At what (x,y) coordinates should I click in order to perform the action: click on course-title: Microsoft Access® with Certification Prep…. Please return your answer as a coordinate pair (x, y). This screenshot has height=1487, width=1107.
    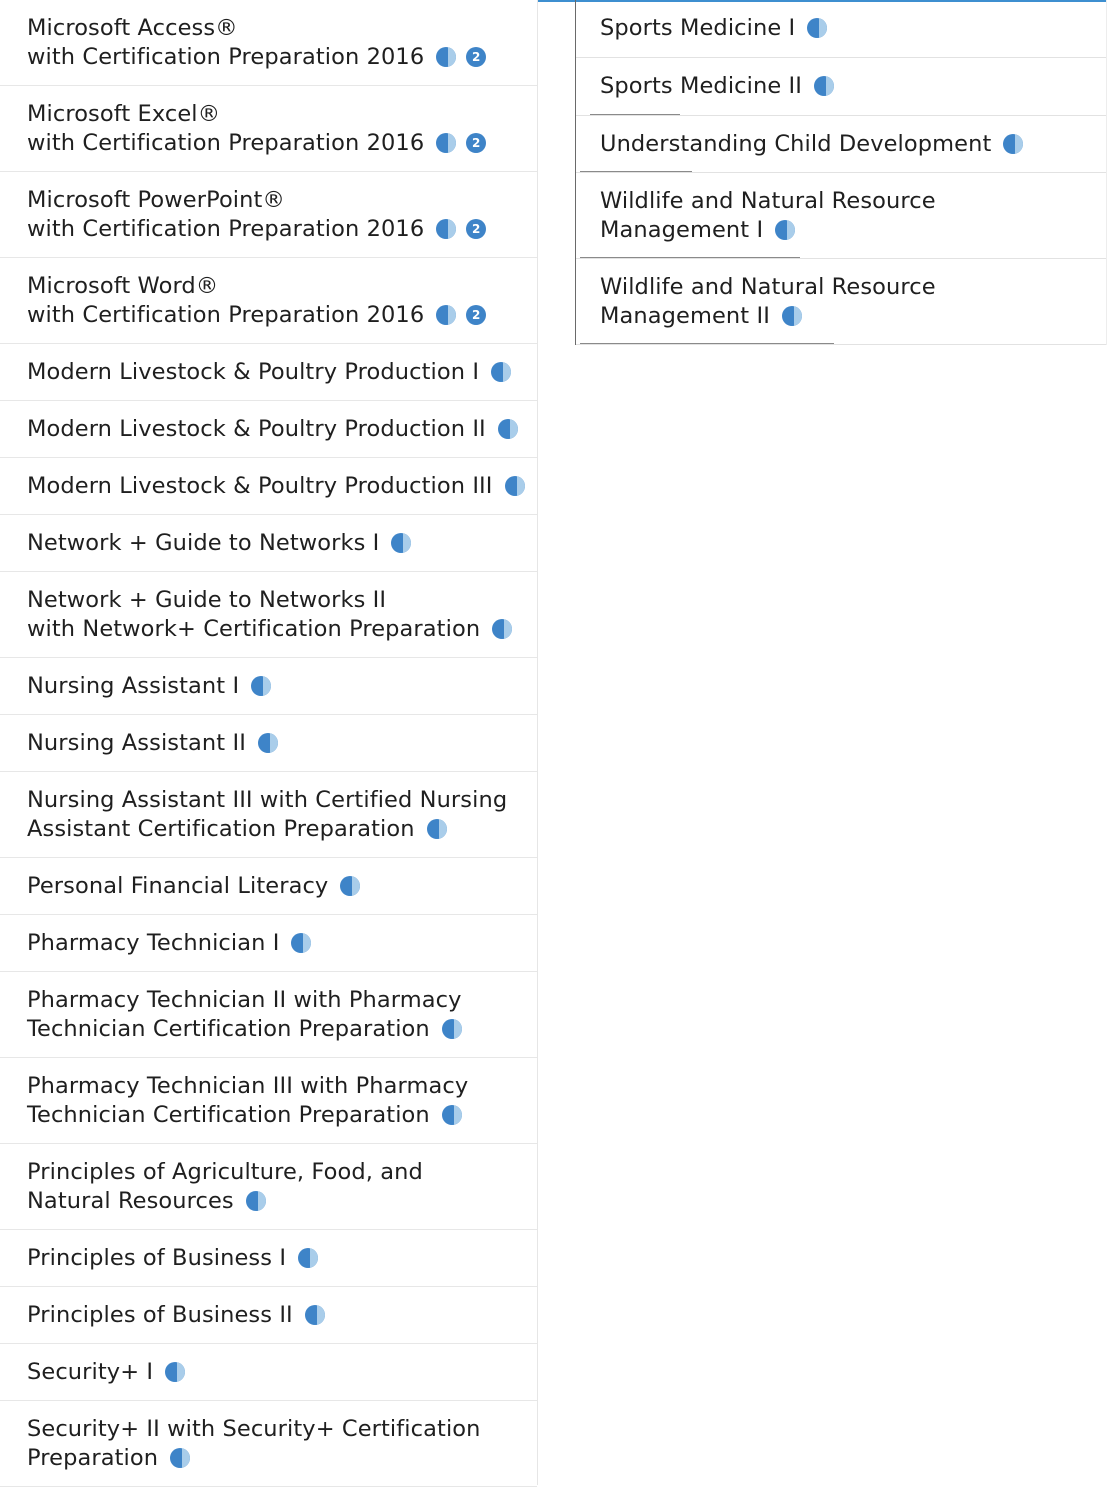
    Looking at the image, I should click on (257, 43).